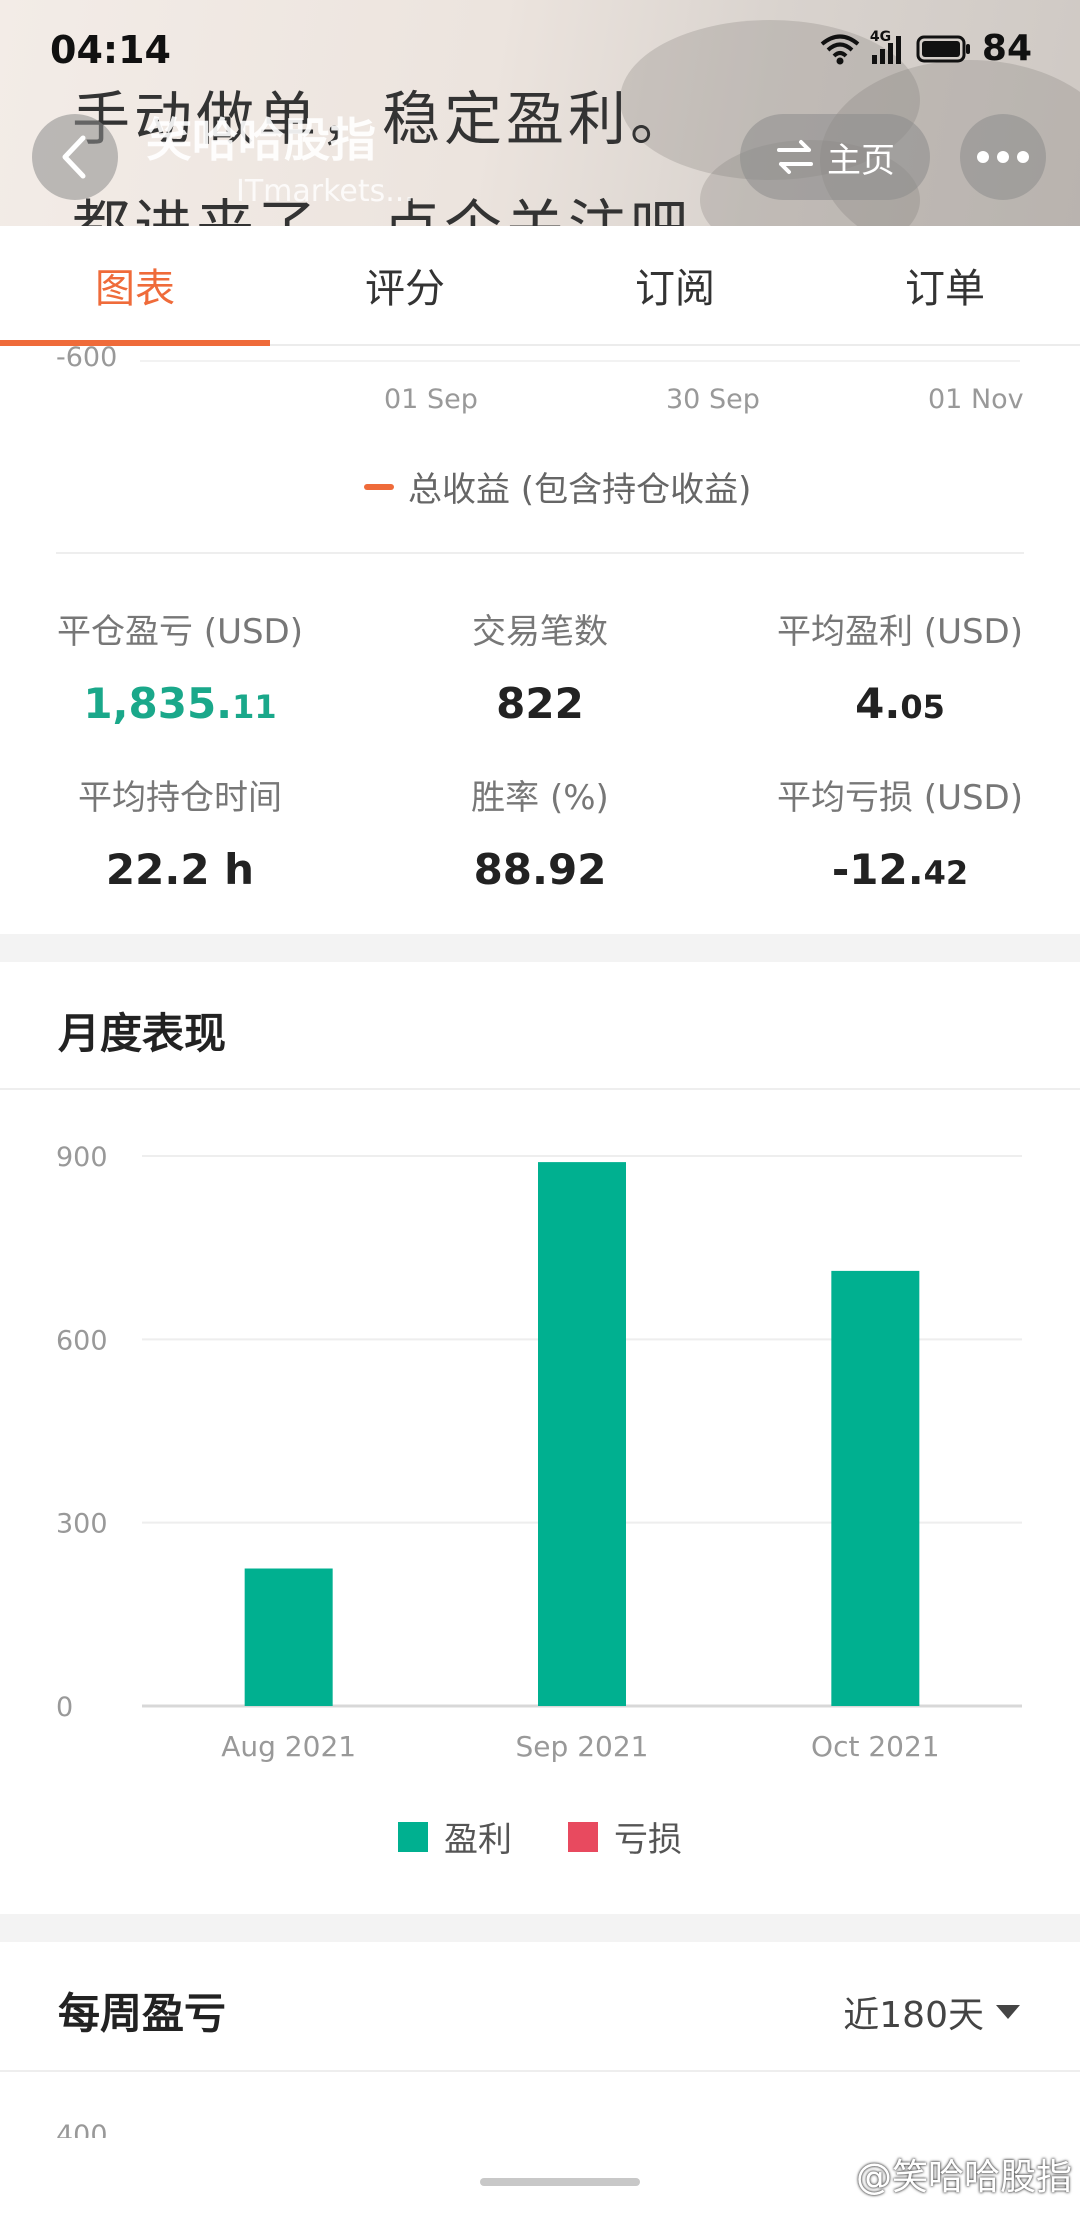  I want to click on stat-label: 交易笔数, so click(540, 632).